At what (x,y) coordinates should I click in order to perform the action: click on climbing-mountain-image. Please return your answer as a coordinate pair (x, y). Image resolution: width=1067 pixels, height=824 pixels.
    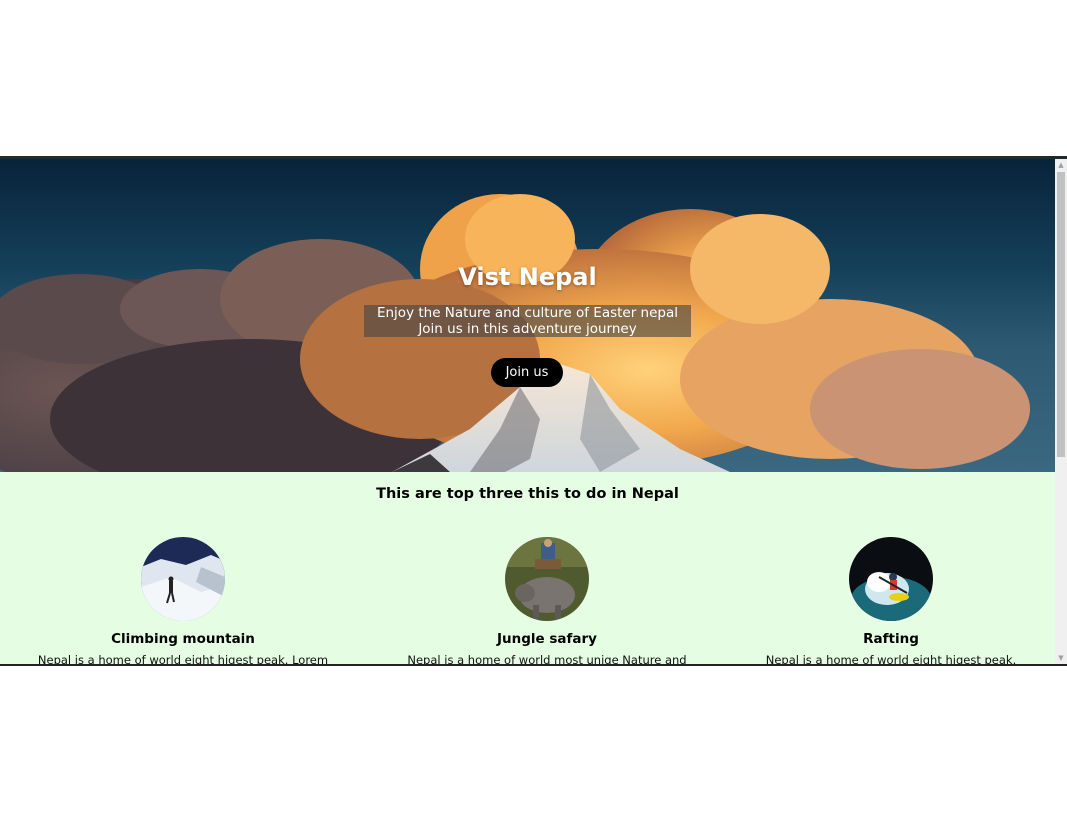
    Looking at the image, I should click on (183, 579).